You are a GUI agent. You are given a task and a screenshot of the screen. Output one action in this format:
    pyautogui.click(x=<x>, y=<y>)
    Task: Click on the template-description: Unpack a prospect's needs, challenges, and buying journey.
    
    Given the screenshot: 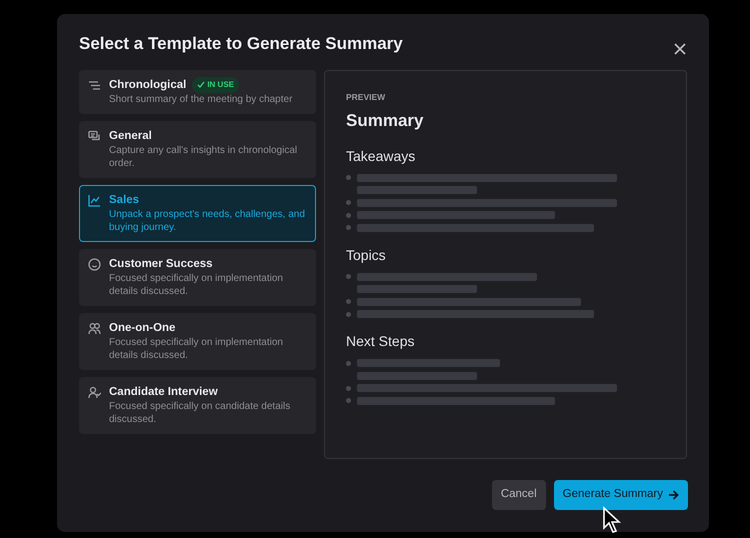 What is the action you would take?
    pyautogui.click(x=207, y=221)
    